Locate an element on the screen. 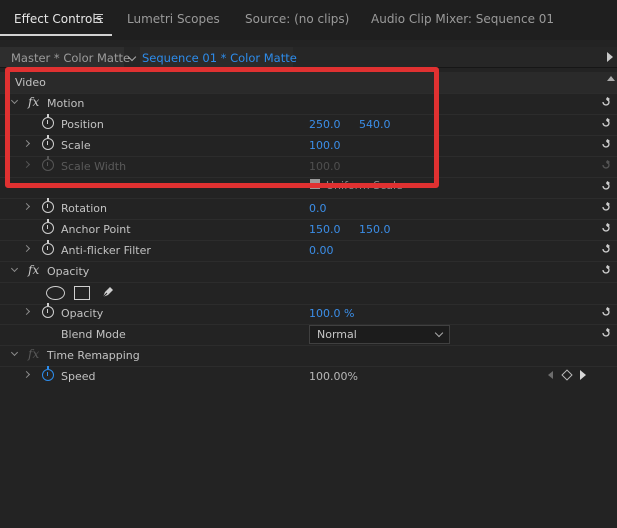 This screenshot has height=528, width=617. anchor-point-y-value: 150.0 is located at coordinates (375, 229).